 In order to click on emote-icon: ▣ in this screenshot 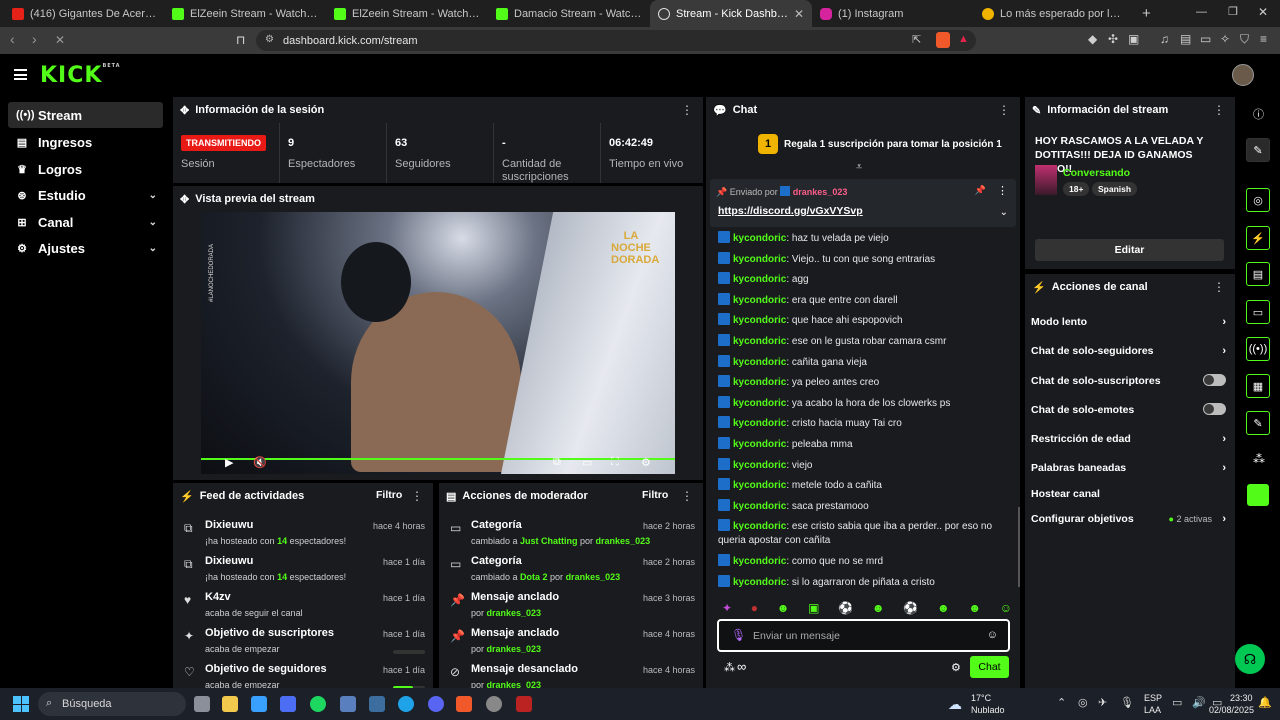, I will do `click(813, 608)`.